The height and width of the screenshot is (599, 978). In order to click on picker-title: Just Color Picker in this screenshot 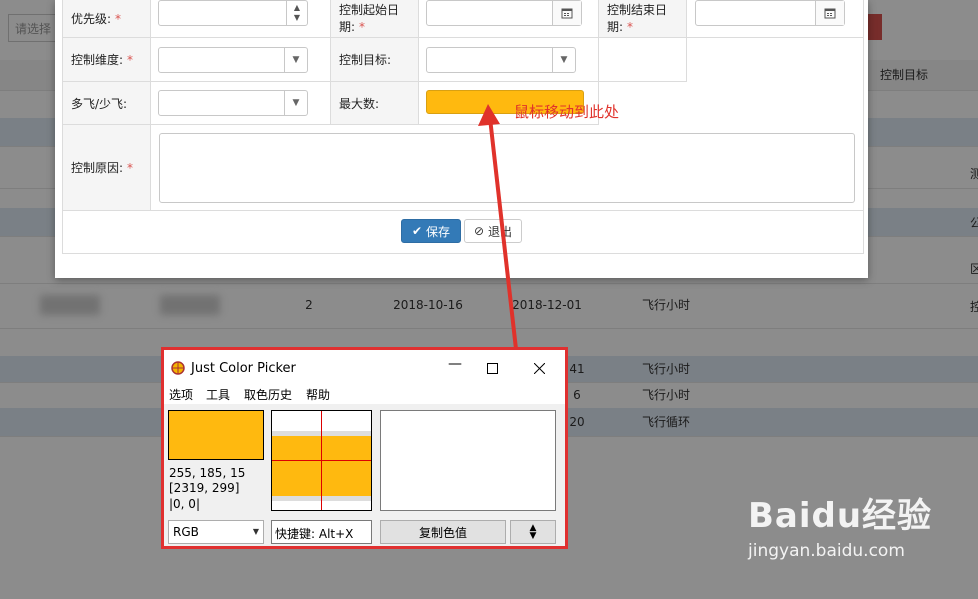, I will do `click(243, 368)`.